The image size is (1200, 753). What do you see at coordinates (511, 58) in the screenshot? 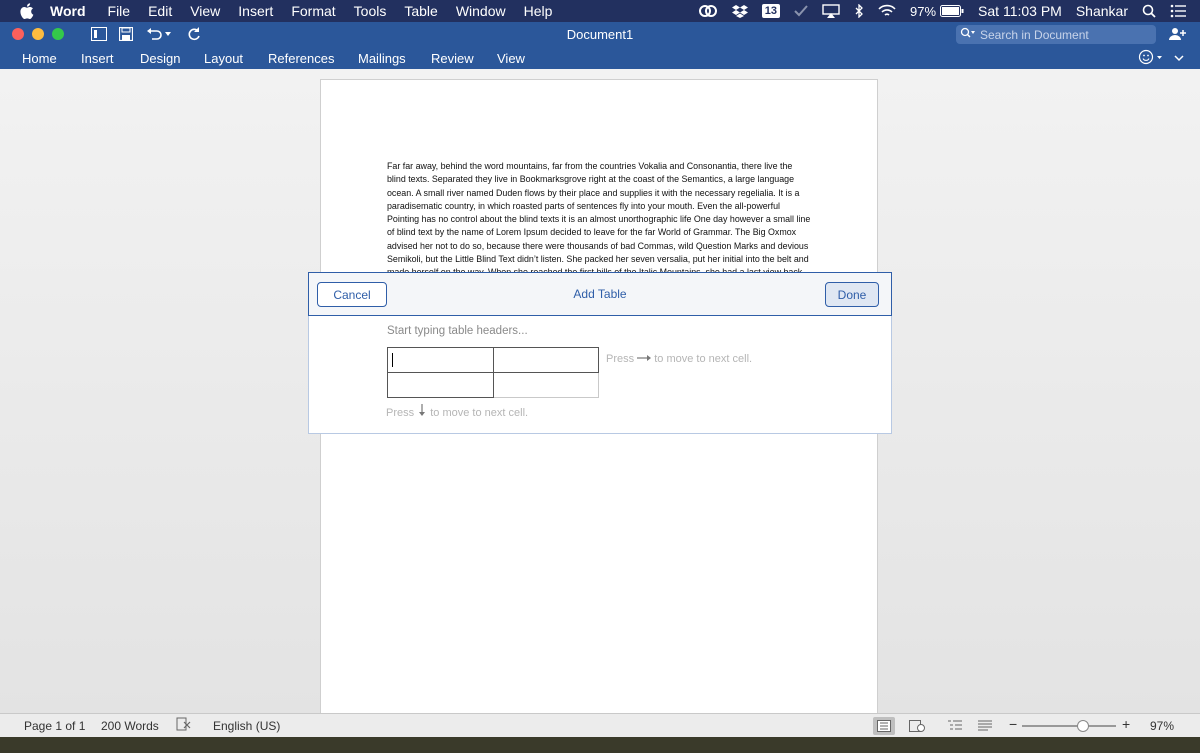
I see `tab-view: View` at bounding box center [511, 58].